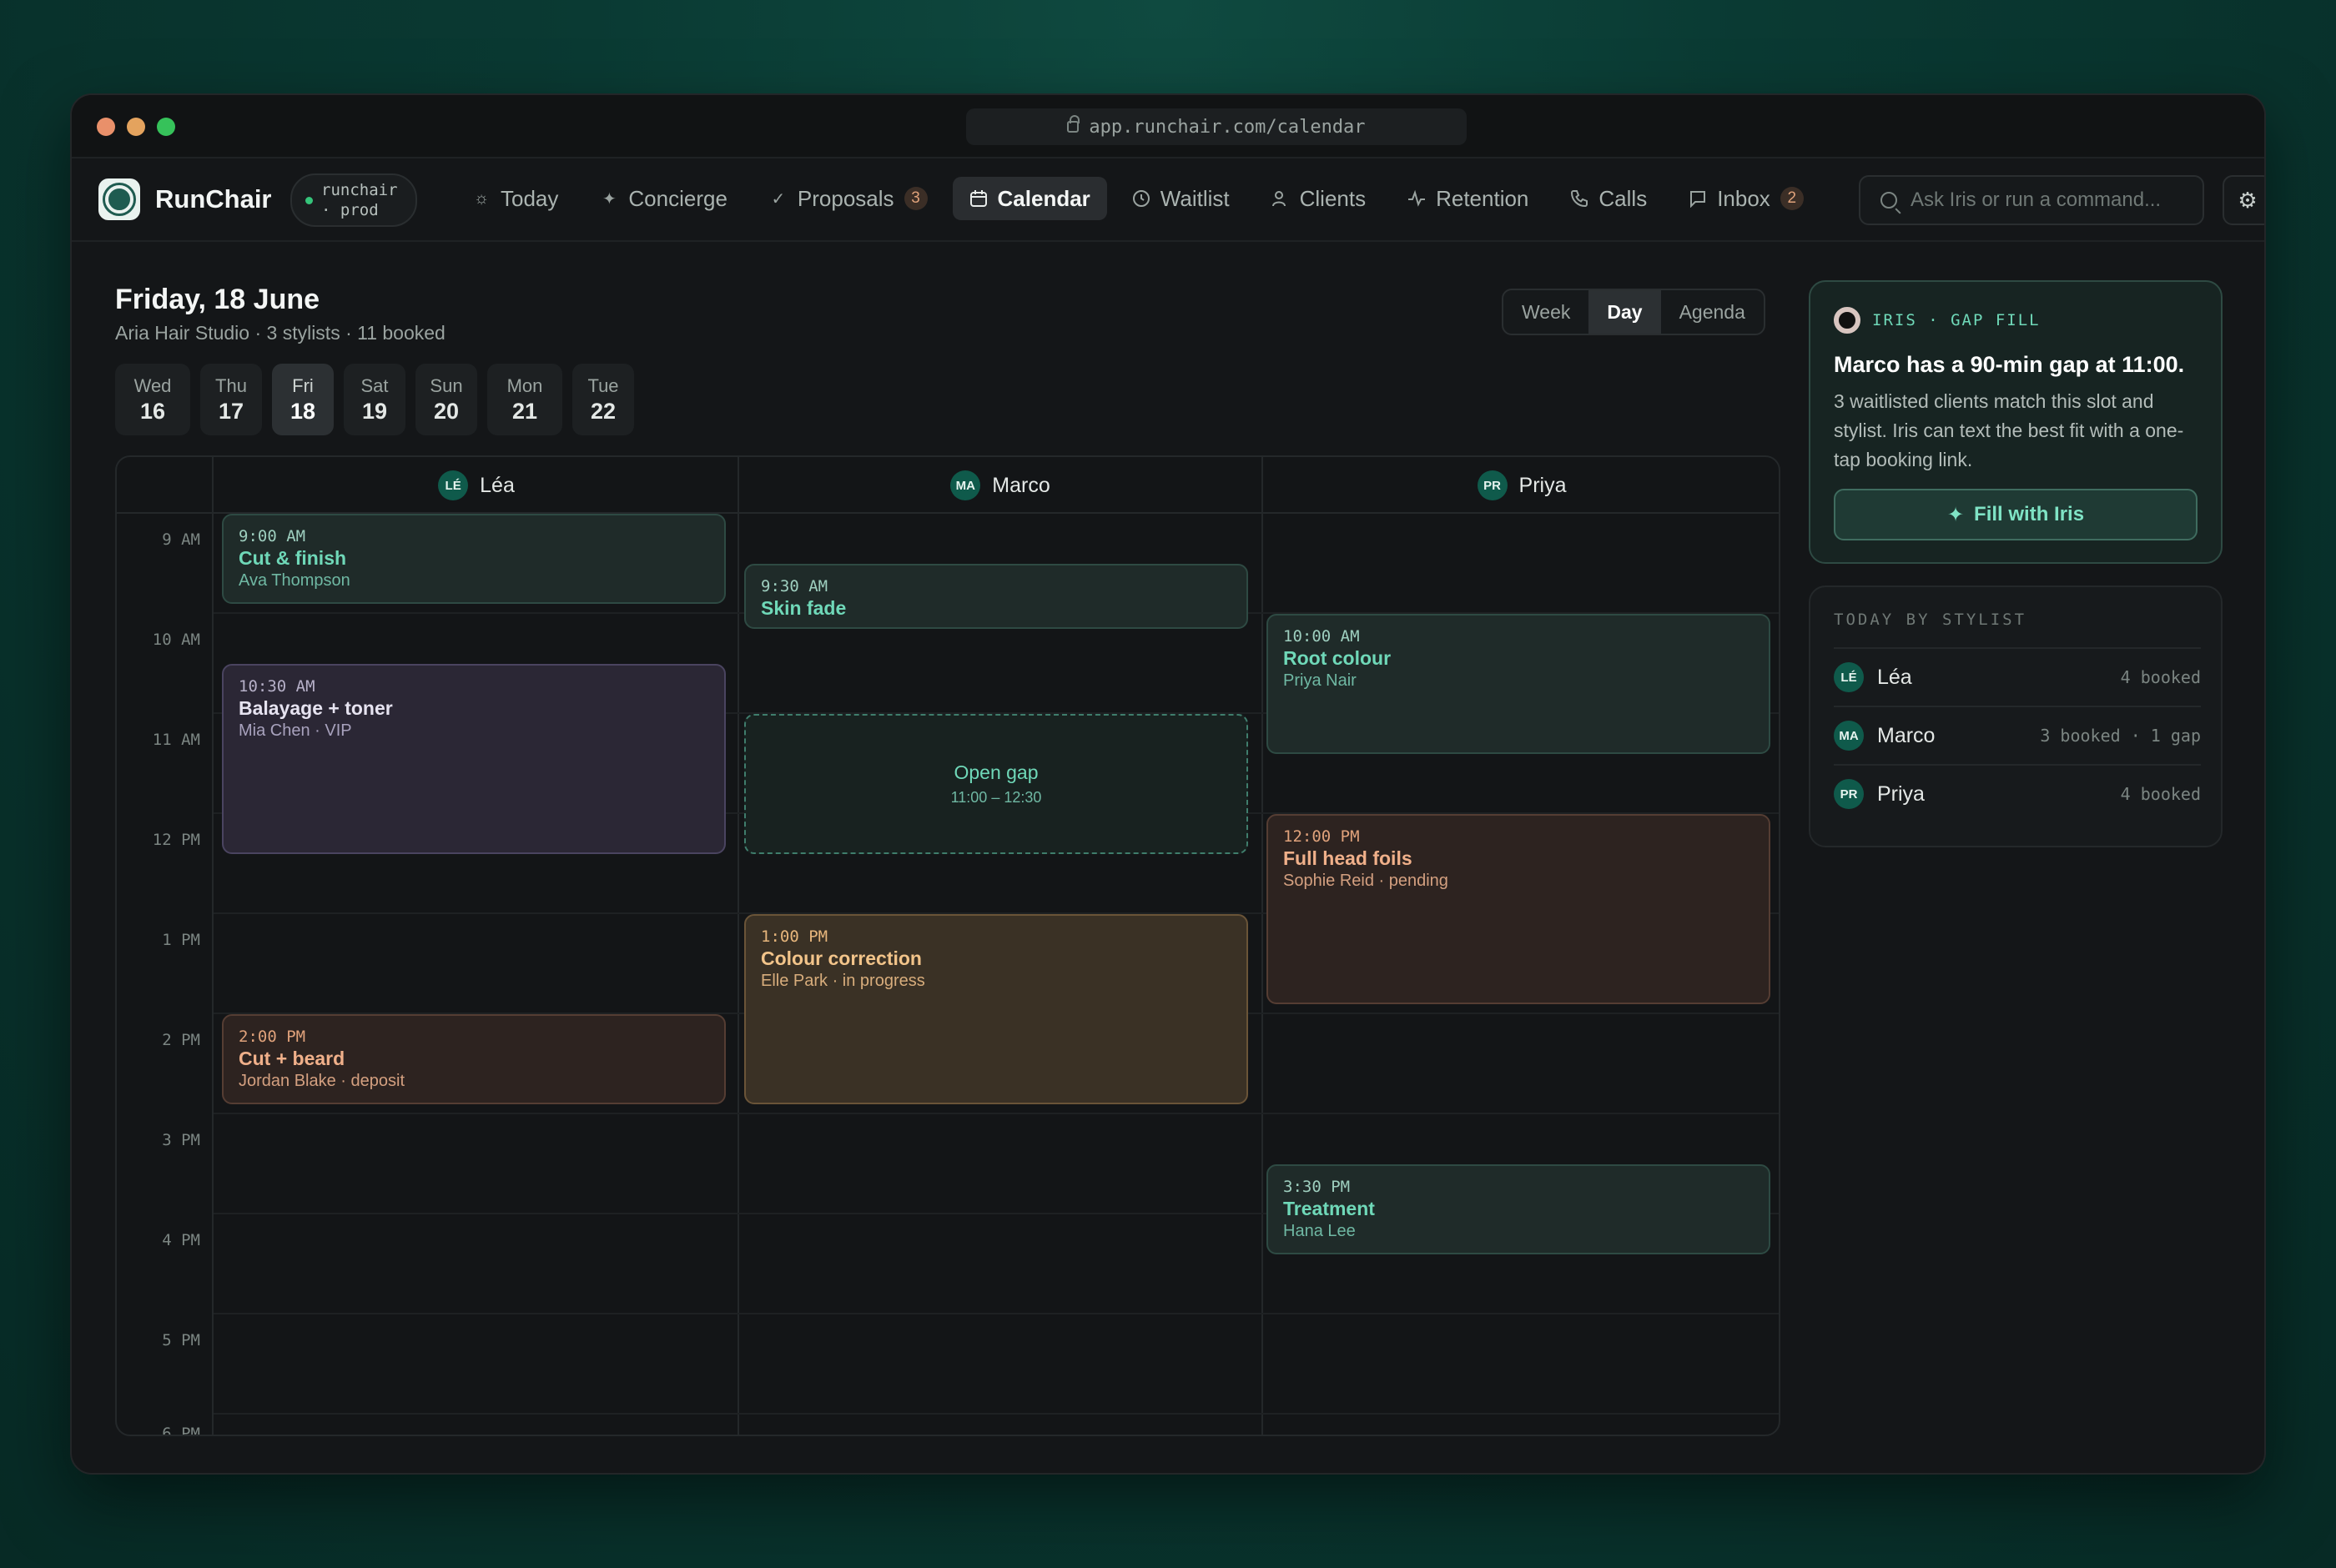 The height and width of the screenshot is (1568, 2336). What do you see at coordinates (1542, 485) in the screenshot?
I see `stylist-name: Priya` at bounding box center [1542, 485].